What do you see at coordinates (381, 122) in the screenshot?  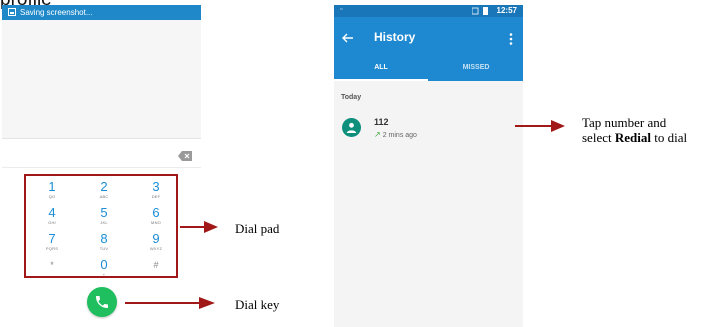 I see `call-number: 112` at bounding box center [381, 122].